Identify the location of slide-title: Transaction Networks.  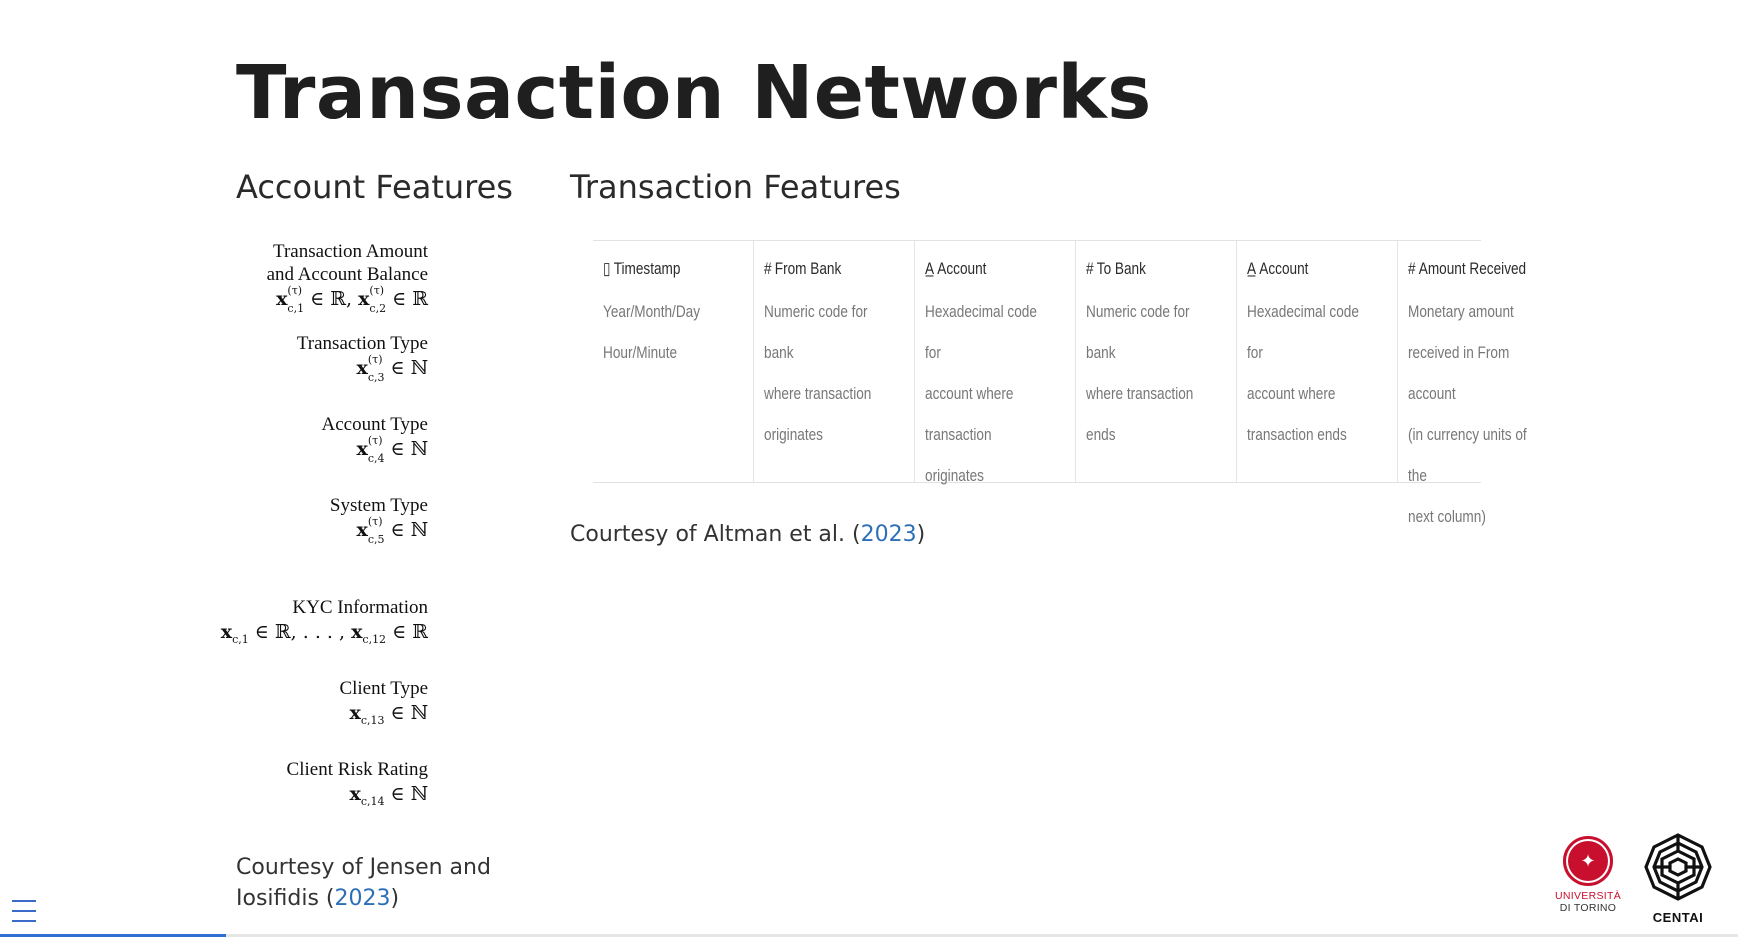
(694, 93).